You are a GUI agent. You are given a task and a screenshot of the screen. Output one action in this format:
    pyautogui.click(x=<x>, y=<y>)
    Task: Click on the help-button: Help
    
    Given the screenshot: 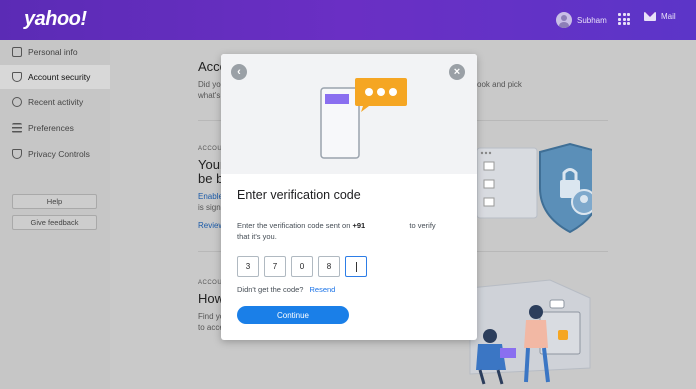 What is the action you would take?
    pyautogui.click(x=54, y=201)
    